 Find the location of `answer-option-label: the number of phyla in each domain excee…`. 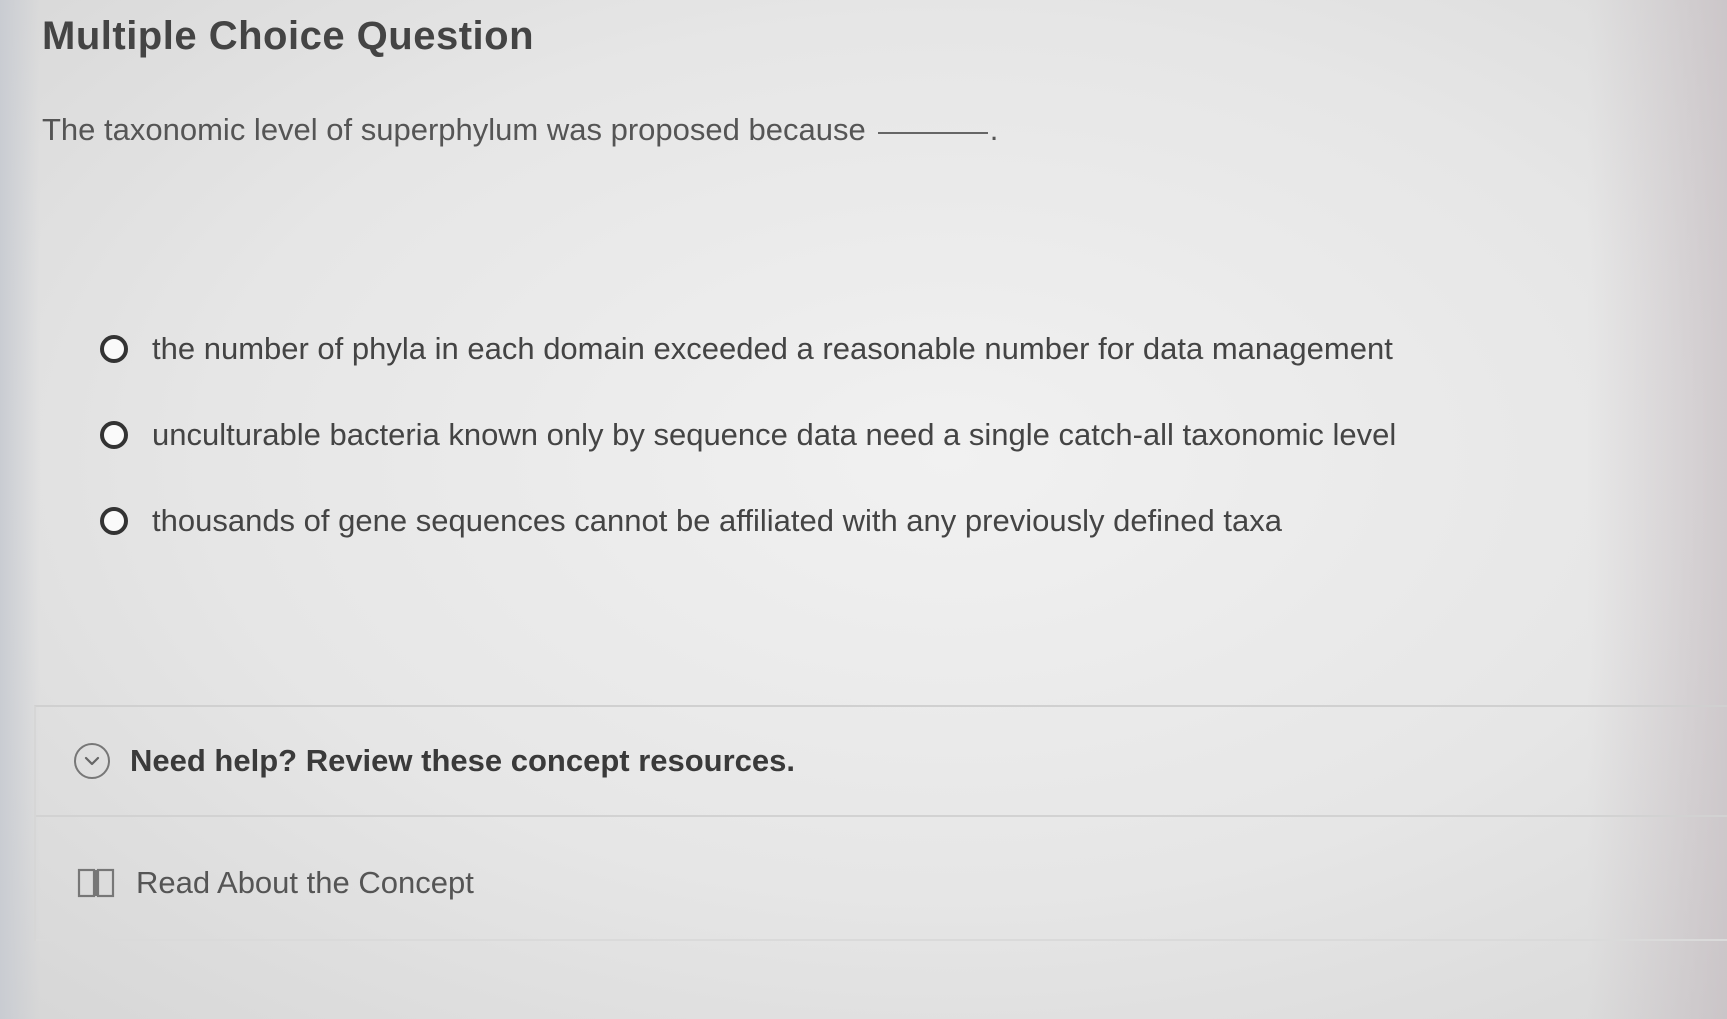

answer-option-label: the number of phyla in each domain excee… is located at coordinates (772, 348).